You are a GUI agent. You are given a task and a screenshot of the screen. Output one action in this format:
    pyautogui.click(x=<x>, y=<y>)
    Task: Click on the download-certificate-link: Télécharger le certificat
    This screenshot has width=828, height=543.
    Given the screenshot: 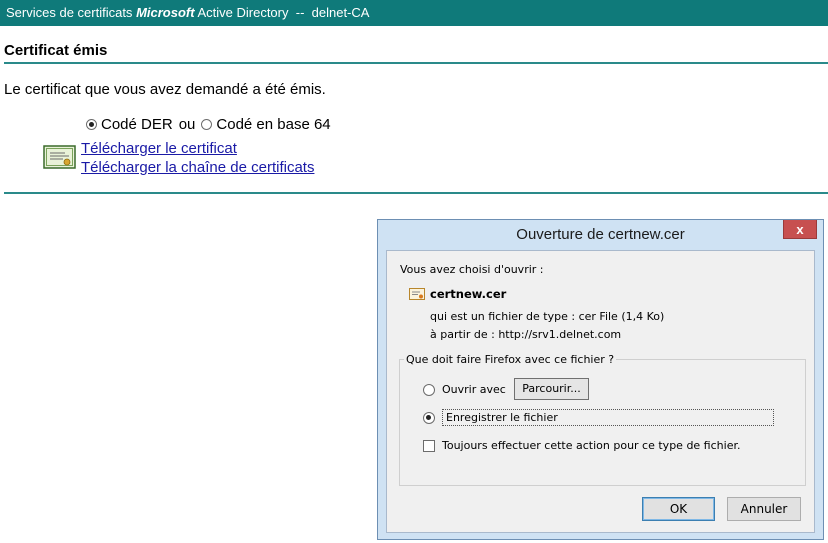 What is the action you would take?
    pyautogui.click(x=197, y=148)
    